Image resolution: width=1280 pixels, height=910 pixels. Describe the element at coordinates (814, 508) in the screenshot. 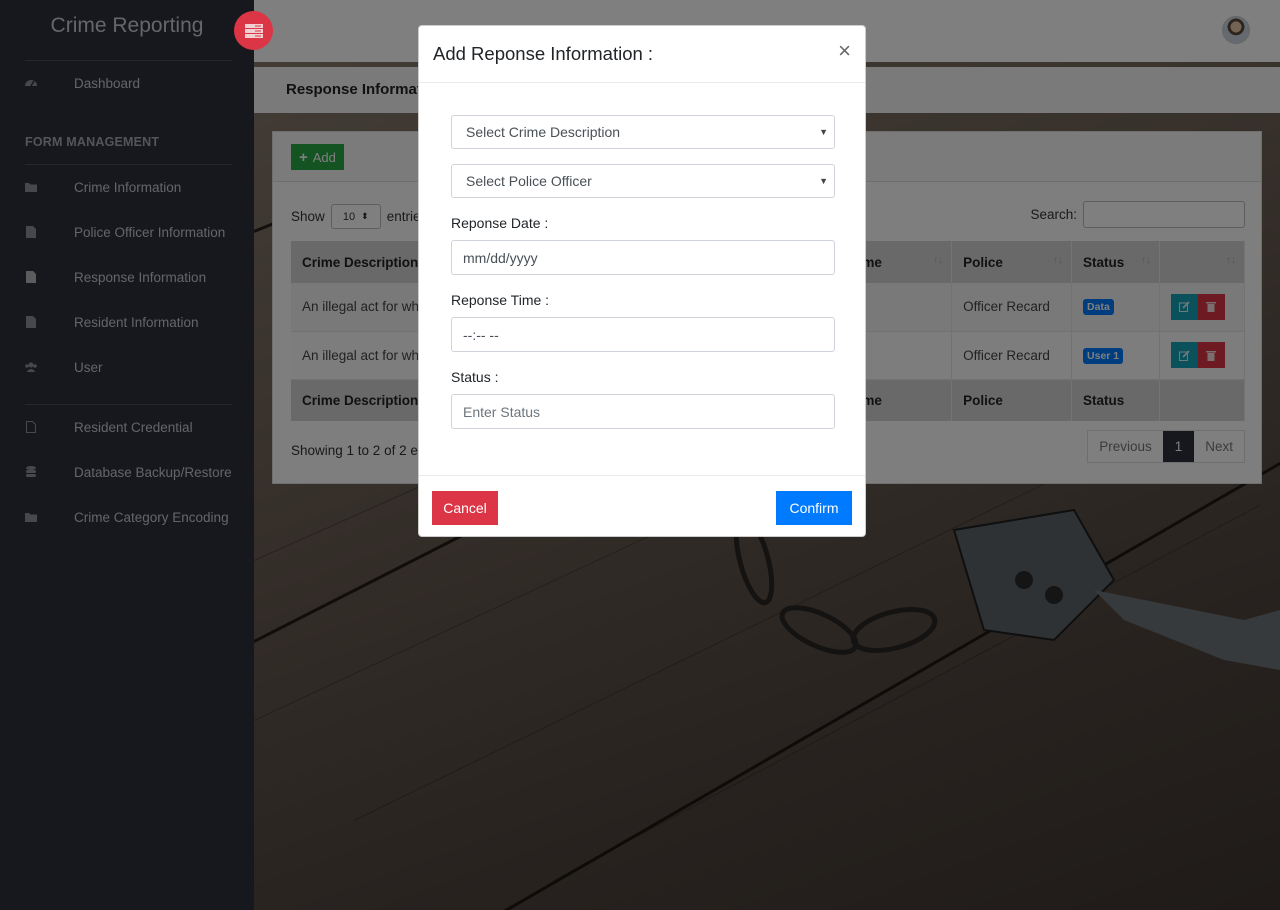

I see `confirm-button: Confirm` at that location.